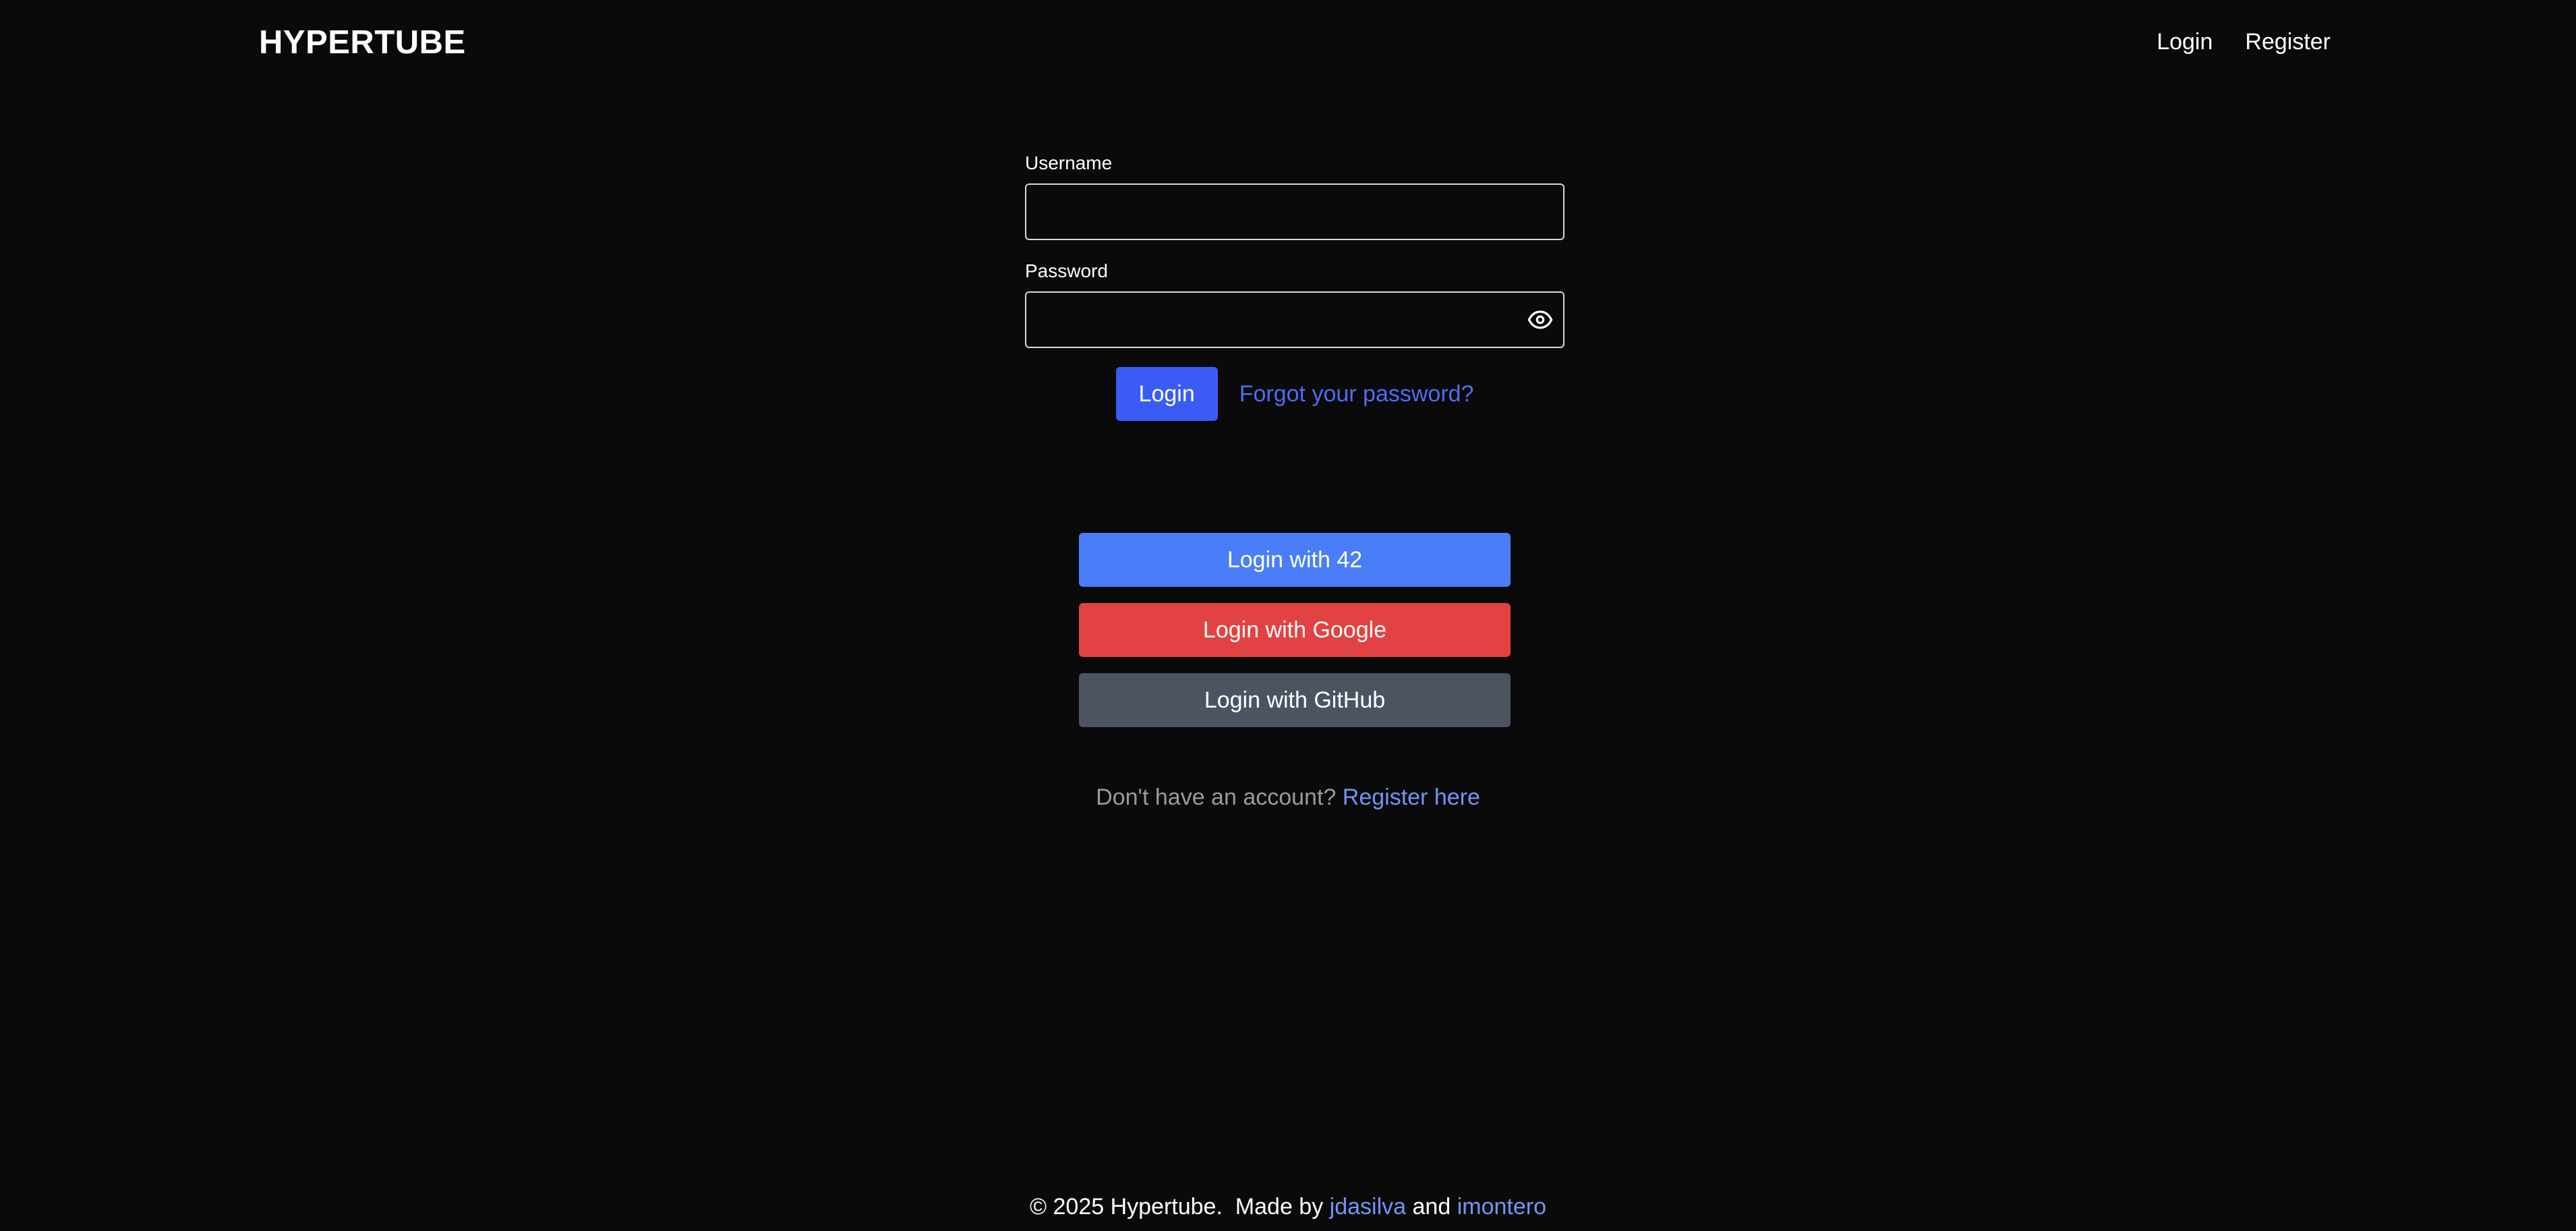  I want to click on nav-register-link: Register, so click(2288, 42).